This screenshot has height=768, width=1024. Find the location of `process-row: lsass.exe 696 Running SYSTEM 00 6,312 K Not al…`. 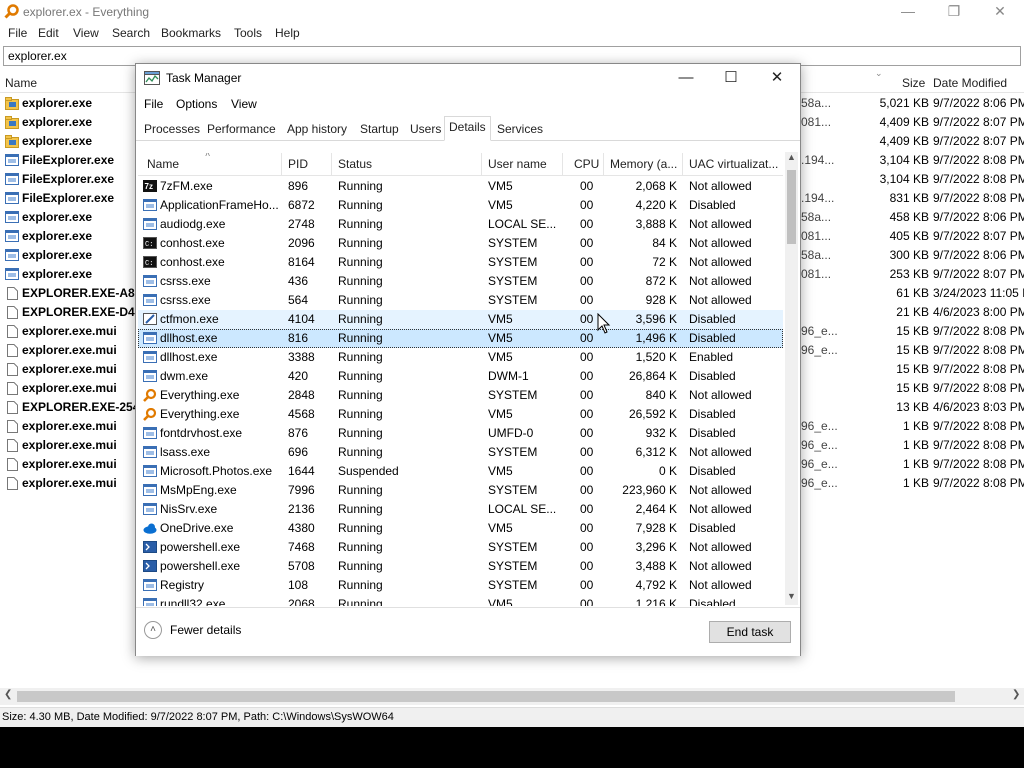

process-row: lsass.exe 696 Running SYSTEM 00 6,312 K Not al… is located at coordinates (460, 452).